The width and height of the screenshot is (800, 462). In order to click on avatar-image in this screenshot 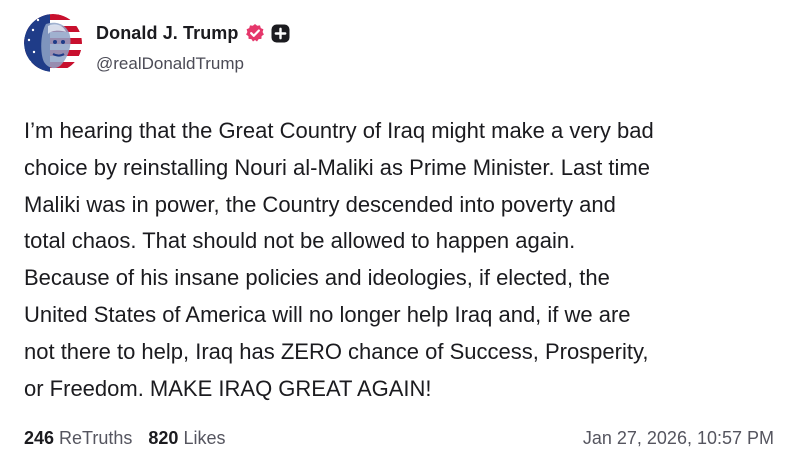, I will do `click(53, 43)`.